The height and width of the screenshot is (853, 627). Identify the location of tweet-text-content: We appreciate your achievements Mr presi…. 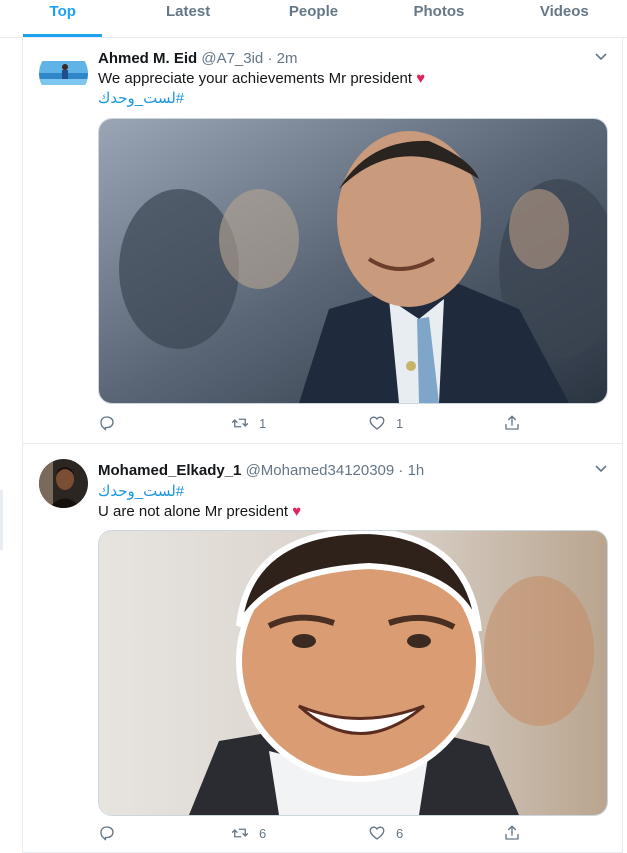
(255, 78).